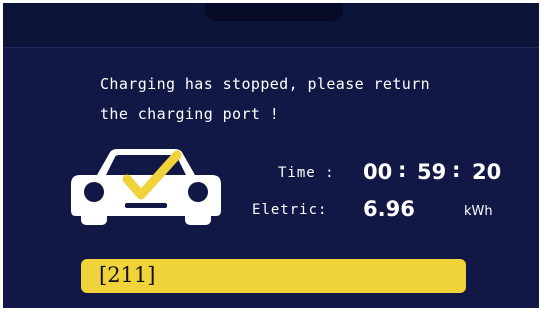 This screenshot has width=542, height=311. Describe the element at coordinates (290, 210) in the screenshot. I see `electric-label: Eletric:` at that location.